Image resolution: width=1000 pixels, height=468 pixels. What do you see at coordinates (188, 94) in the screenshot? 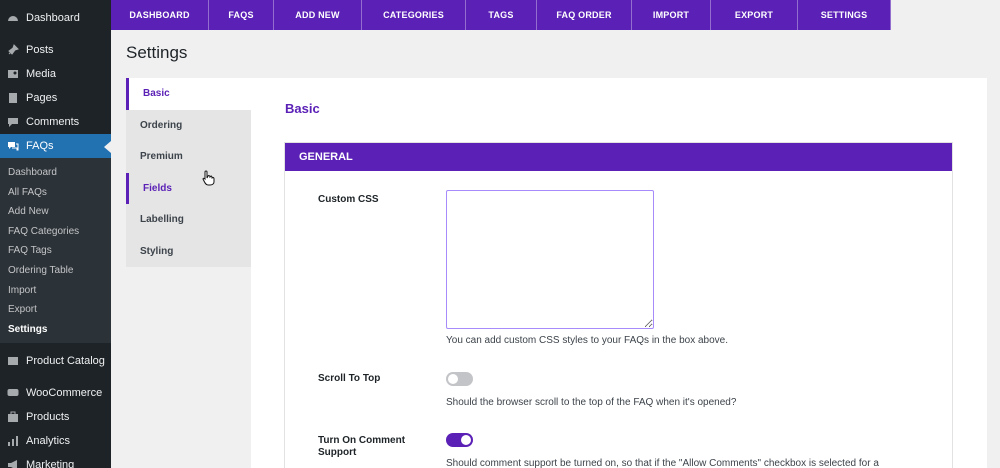
I see `settings-tab-basic: Basic` at bounding box center [188, 94].